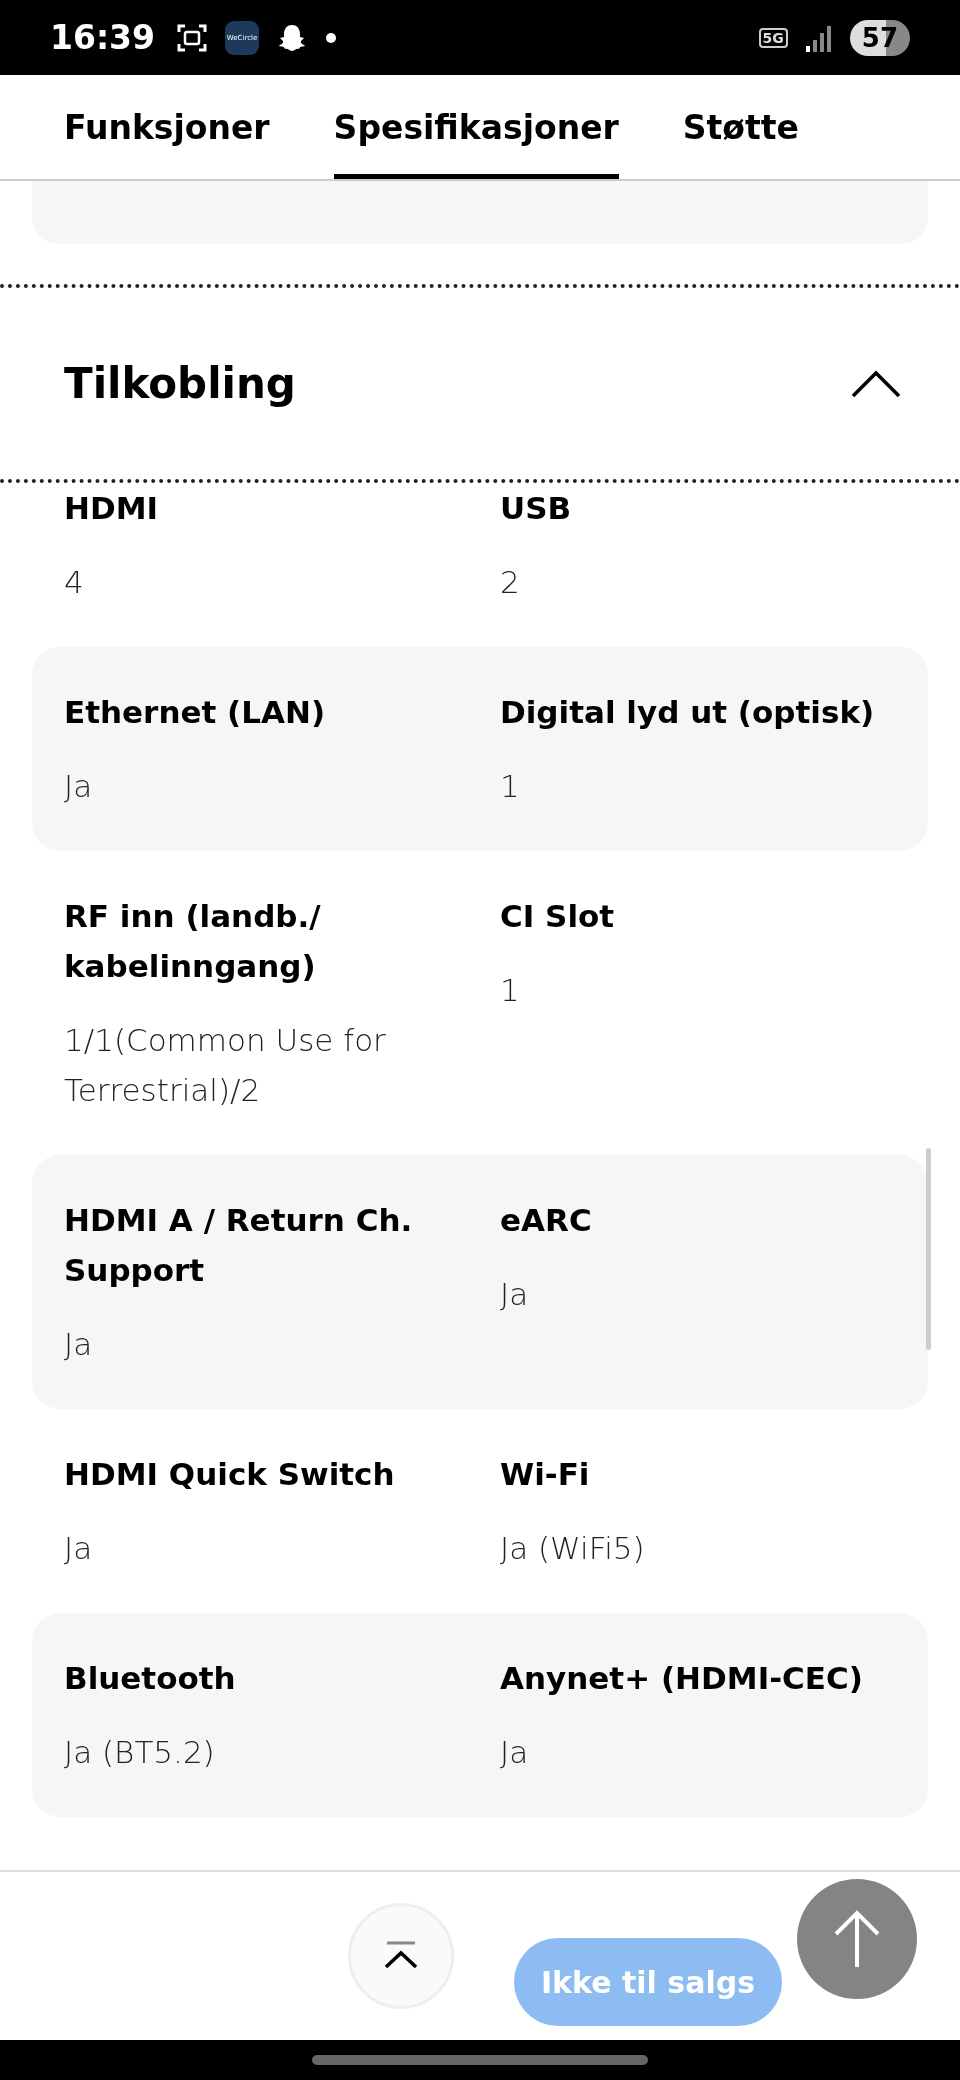 This screenshot has width=960, height=2080. What do you see at coordinates (150, 1678) in the screenshot?
I see `spec-label: Bluetooth` at bounding box center [150, 1678].